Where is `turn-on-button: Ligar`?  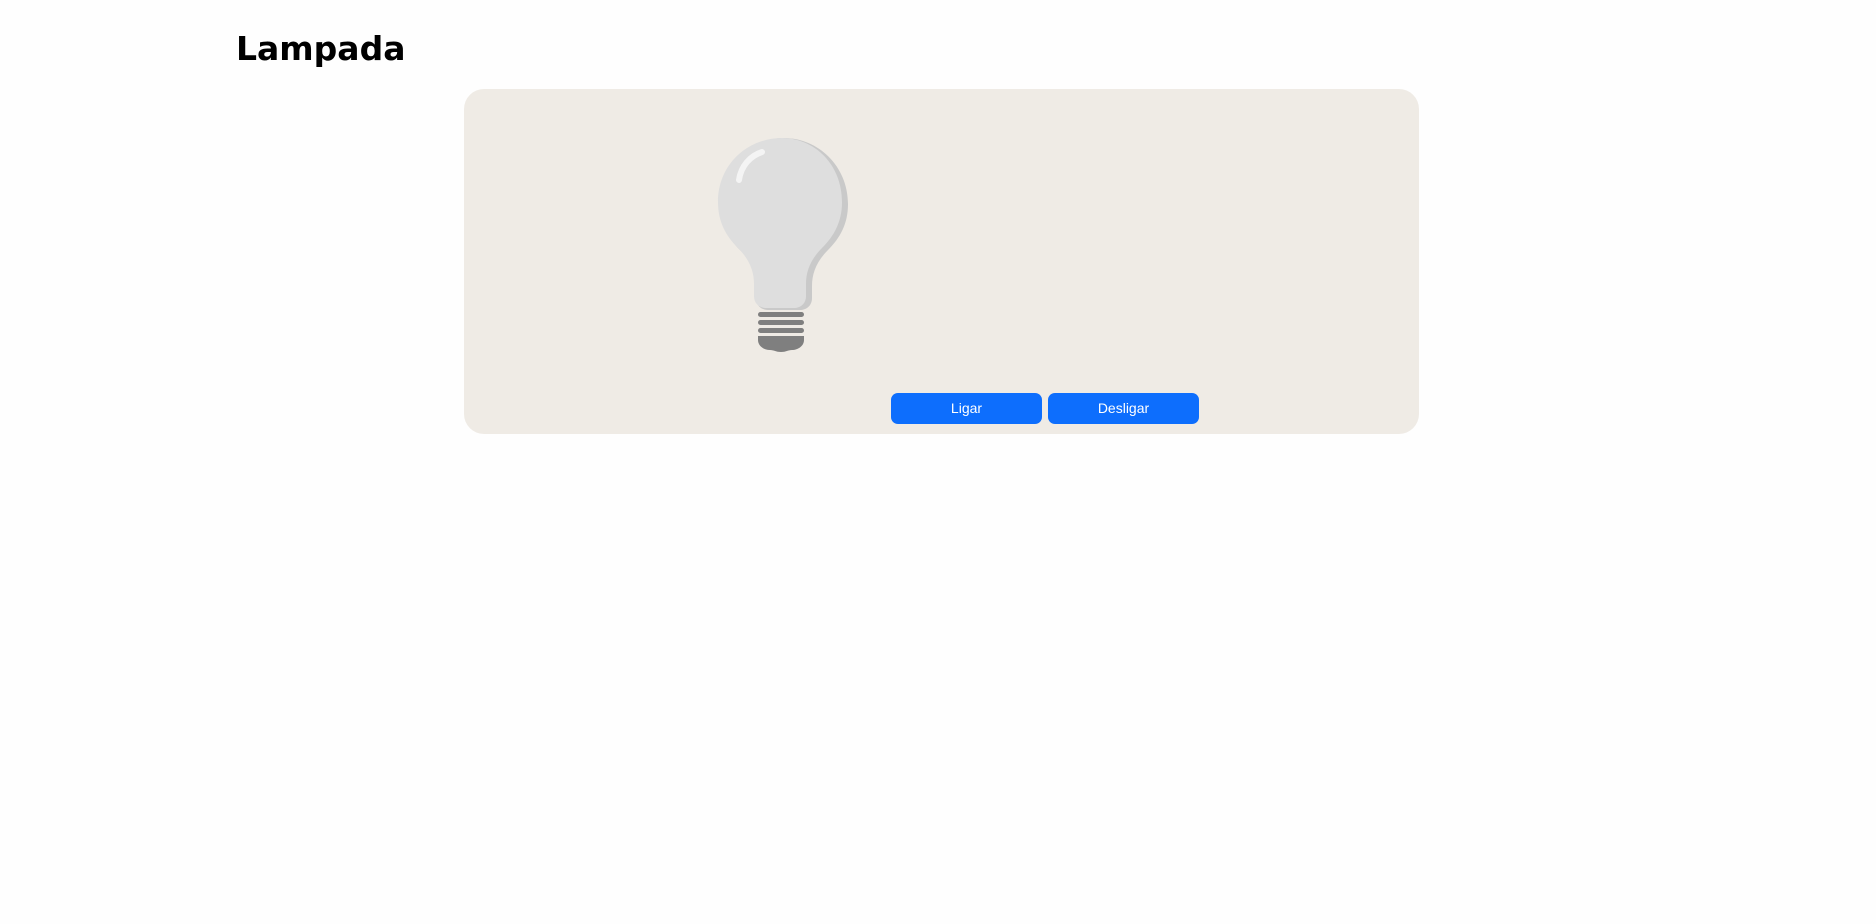
turn-on-button: Ligar is located at coordinates (966, 408).